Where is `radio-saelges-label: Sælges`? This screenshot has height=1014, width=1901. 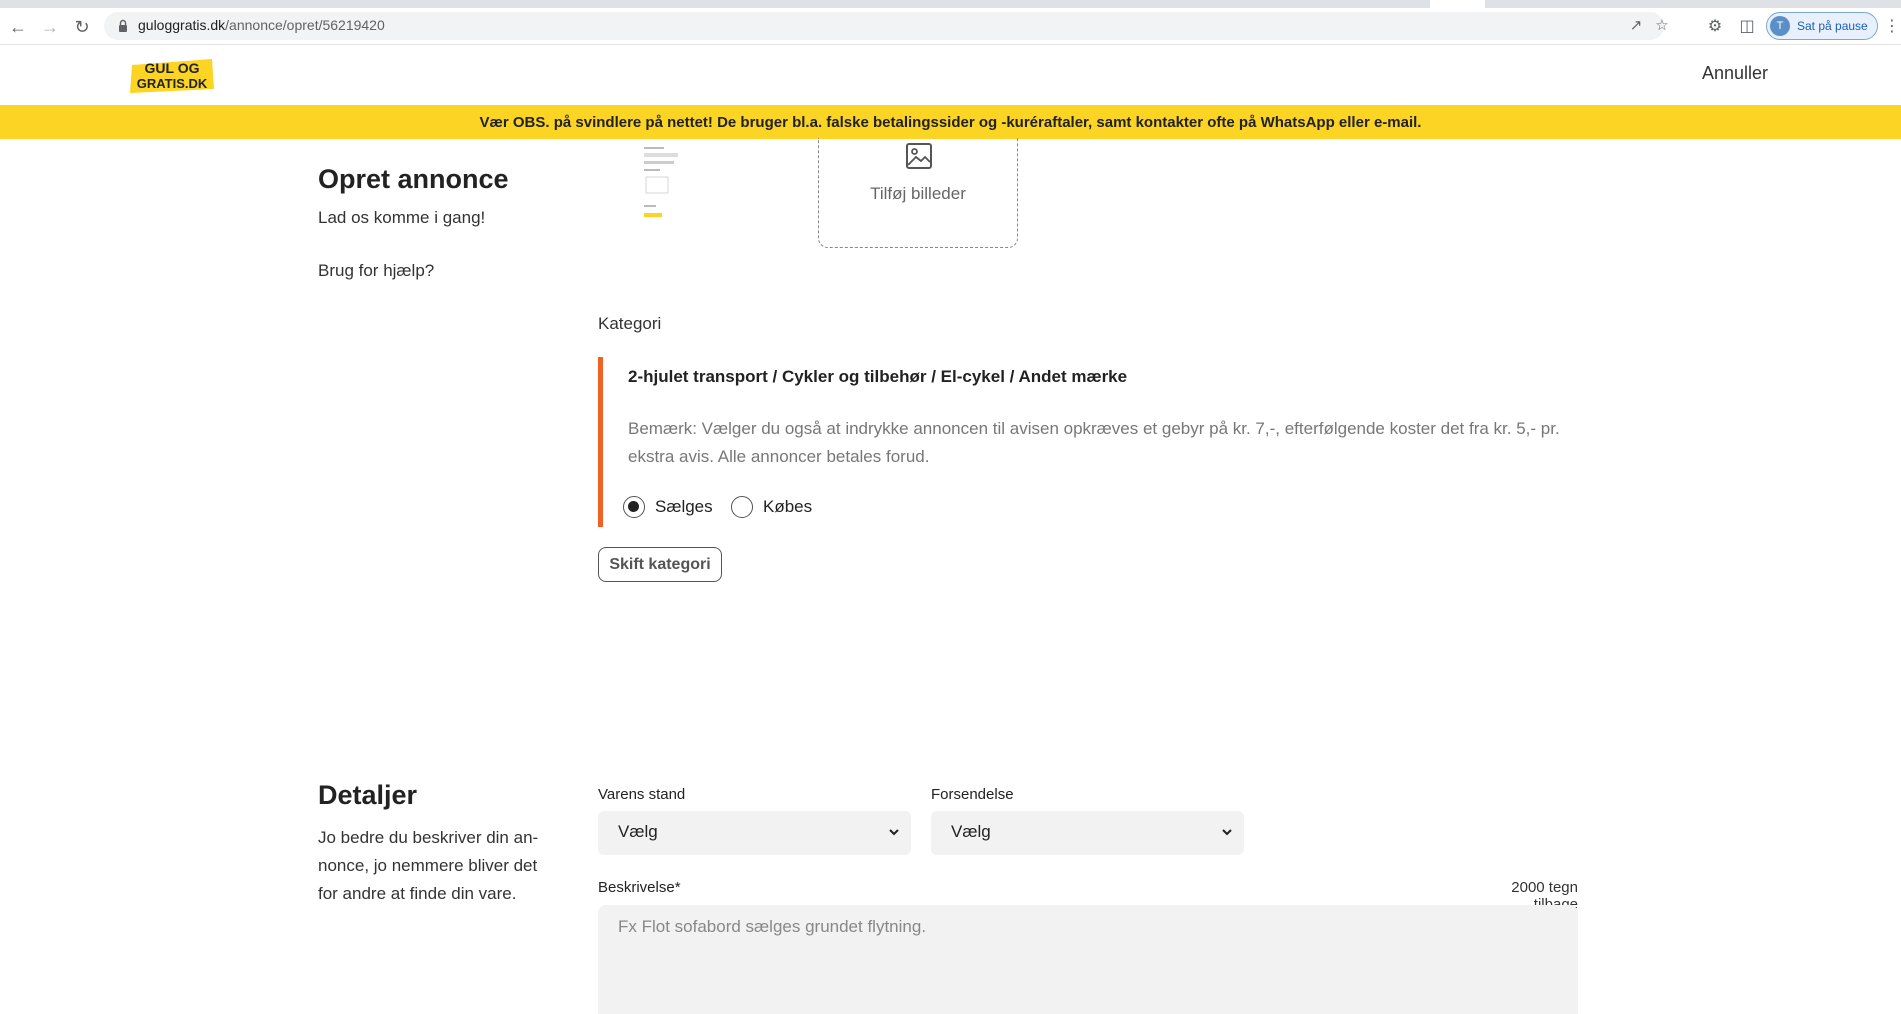
radio-saelges-label: Sælges is located at coordinates (684, 506).